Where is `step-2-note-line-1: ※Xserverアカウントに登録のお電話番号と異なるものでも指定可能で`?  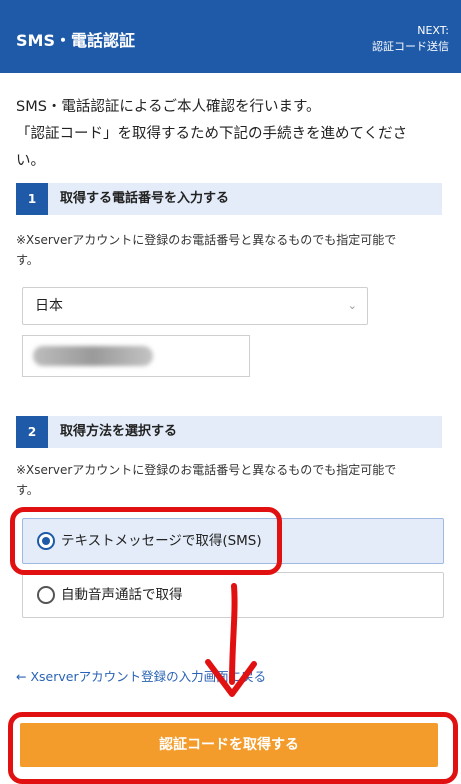 step-2-note-line-1: ※Xserverアカウントに登録のお電話番号と異なるものでも指定可能で is located at coordinates (206, 470).